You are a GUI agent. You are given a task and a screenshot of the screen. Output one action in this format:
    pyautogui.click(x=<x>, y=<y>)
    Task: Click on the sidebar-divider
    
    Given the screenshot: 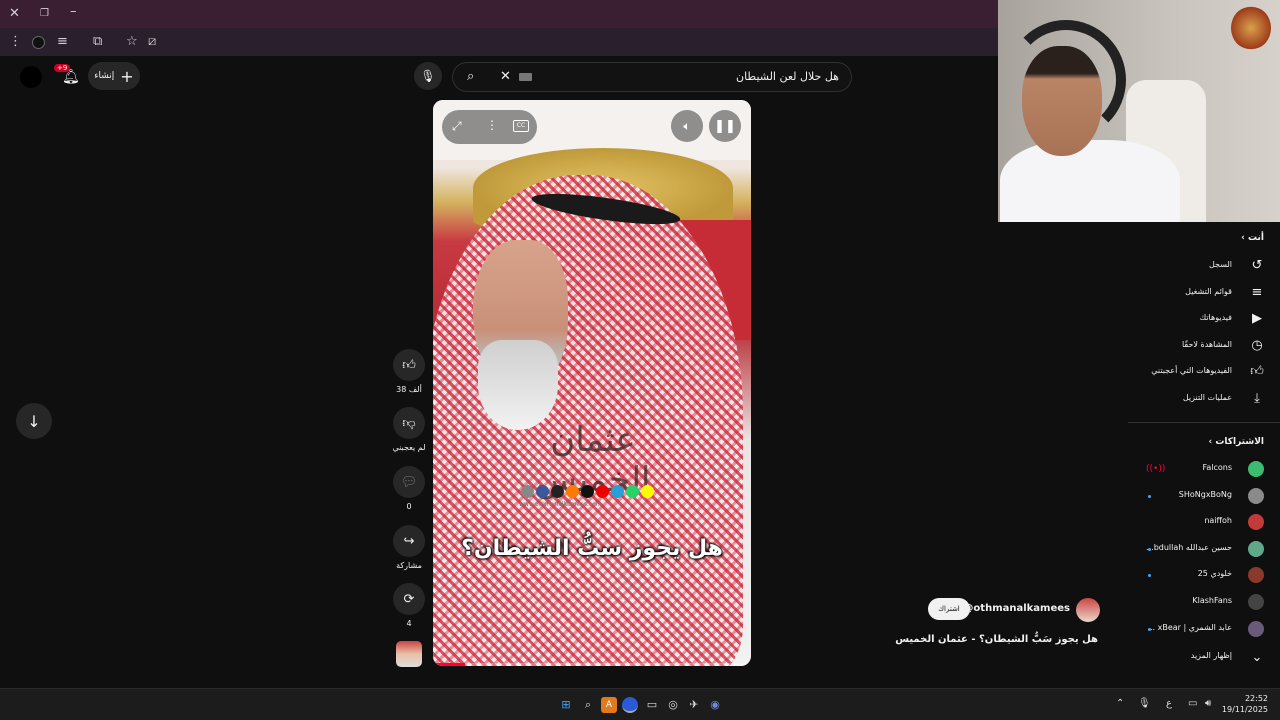 What is the action you would take?
    pyautogui.click(x=1204, y=422)
    